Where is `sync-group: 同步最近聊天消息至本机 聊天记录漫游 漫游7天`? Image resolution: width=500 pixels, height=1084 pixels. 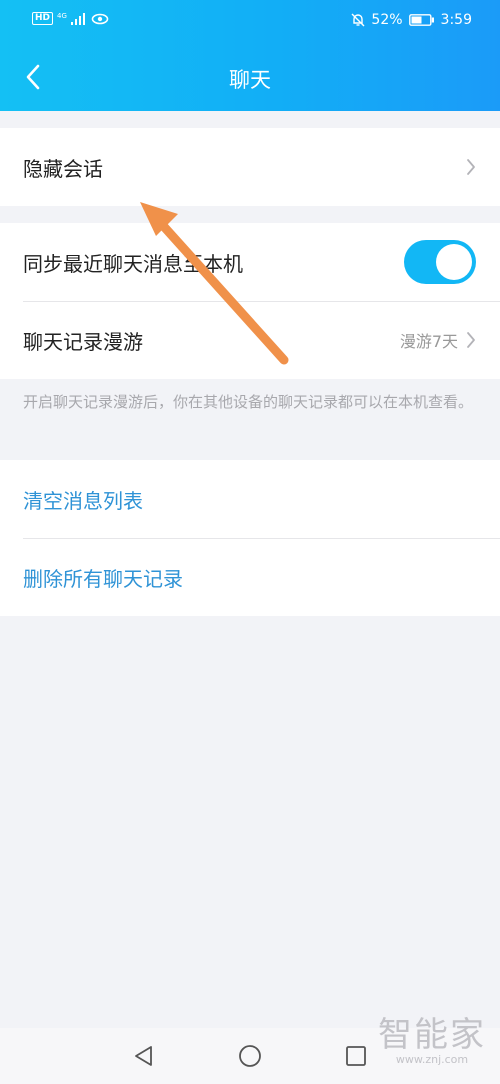
sync-group: 同步最近聊天消息至本机 聊天记录漫游 漫游7天 is located at coordinates (250, 301).